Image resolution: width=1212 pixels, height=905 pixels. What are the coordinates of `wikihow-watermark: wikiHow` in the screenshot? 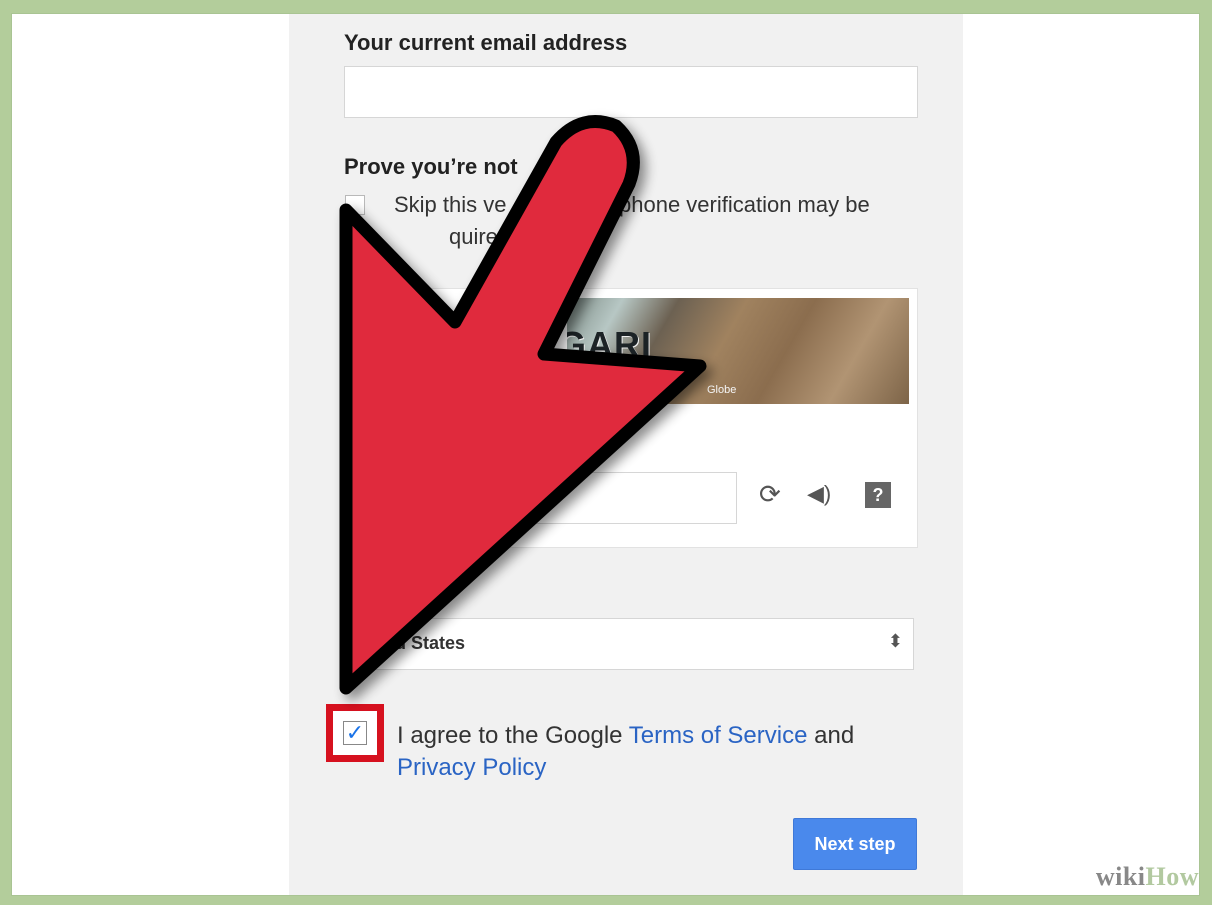 It's located at (1147, 877).